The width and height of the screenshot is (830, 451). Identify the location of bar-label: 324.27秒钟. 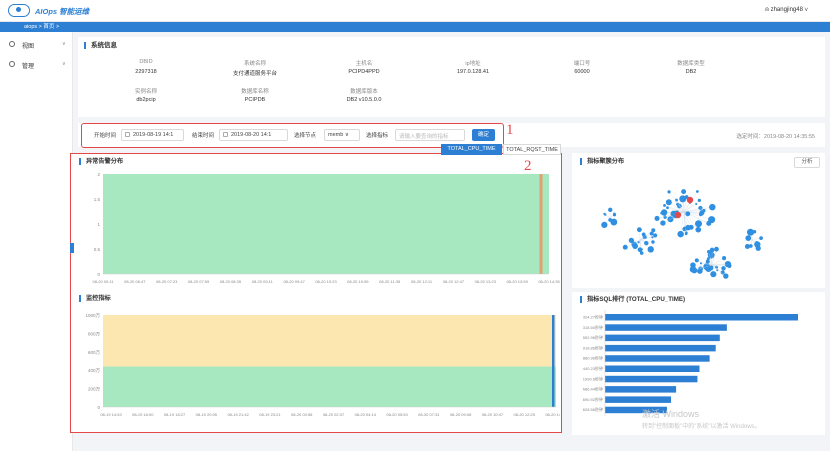
(593, 317).